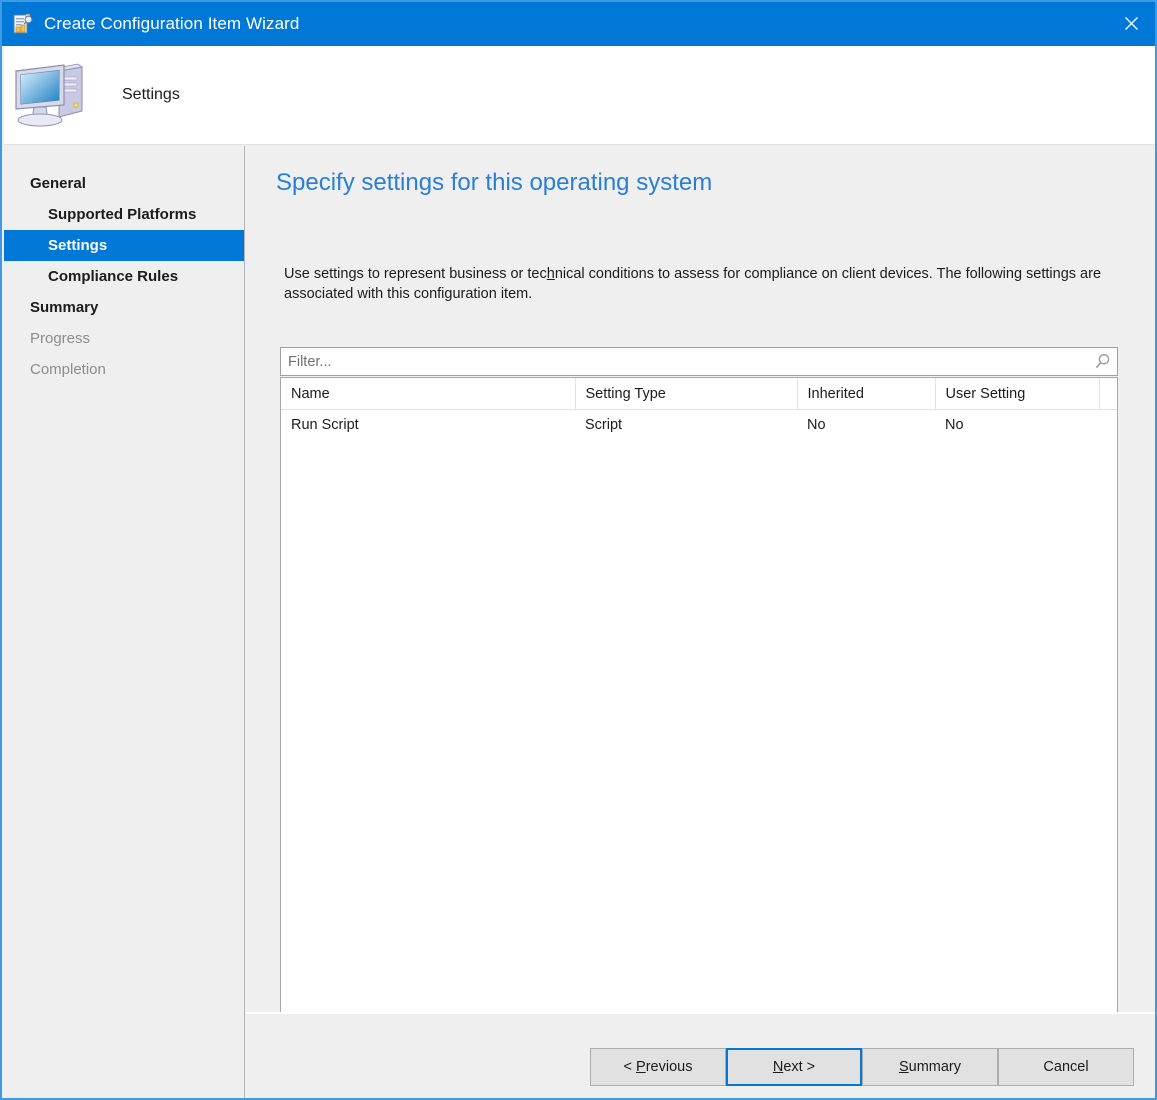 The height and width of the screenshot is (1100, 1157). I want to click on column-header-filler, so click(1108, 394).